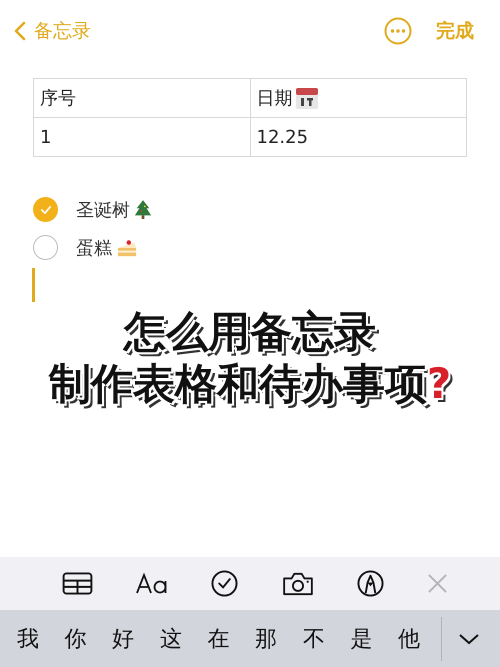  What do you see at coordinates (298, 584) in the screenshot?
I see `camera-icon` at bounding box center [298, 584].